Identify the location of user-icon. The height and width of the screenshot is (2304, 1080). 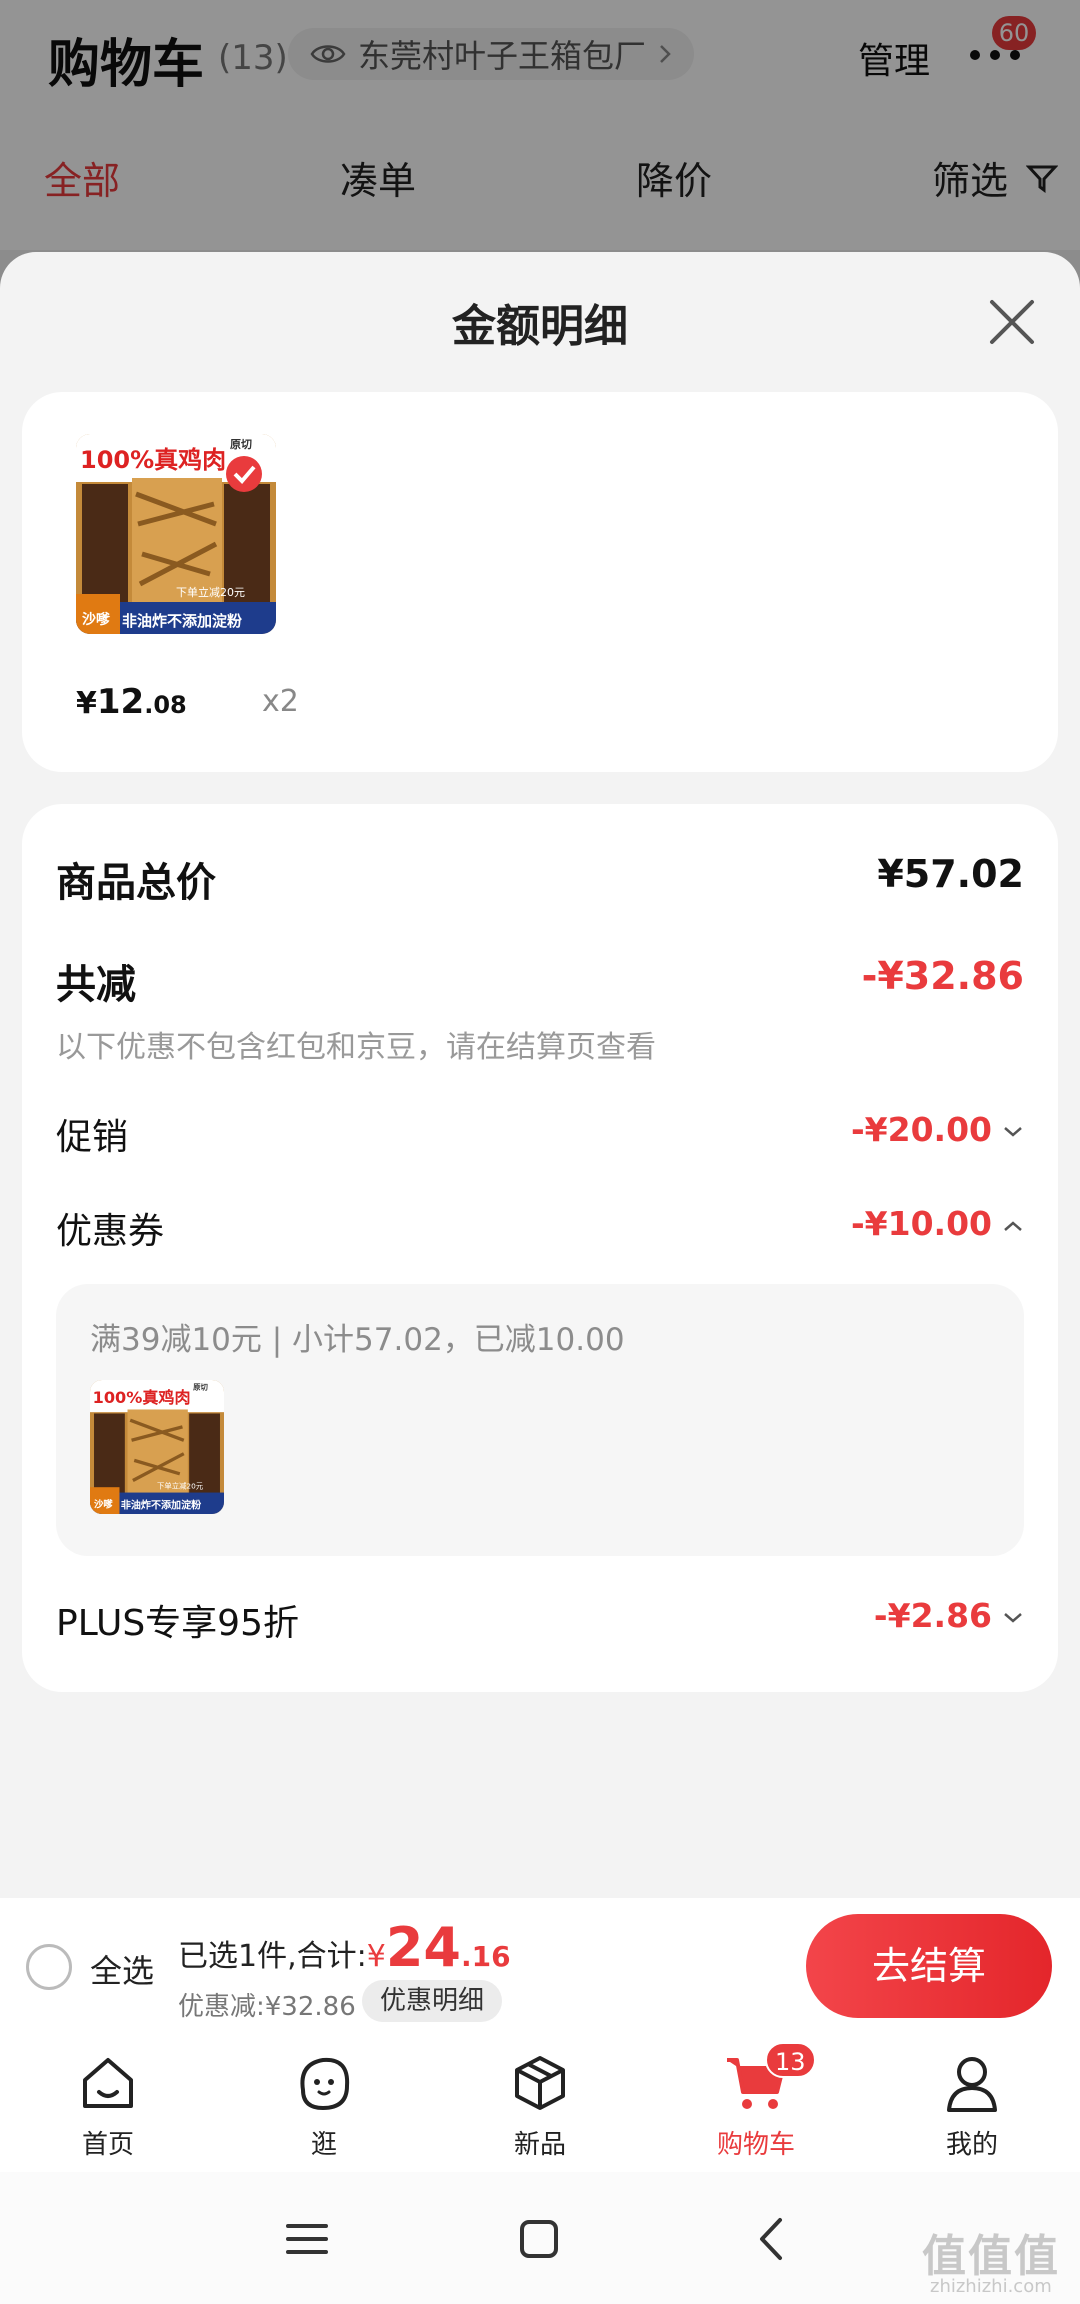
(972, 2084).